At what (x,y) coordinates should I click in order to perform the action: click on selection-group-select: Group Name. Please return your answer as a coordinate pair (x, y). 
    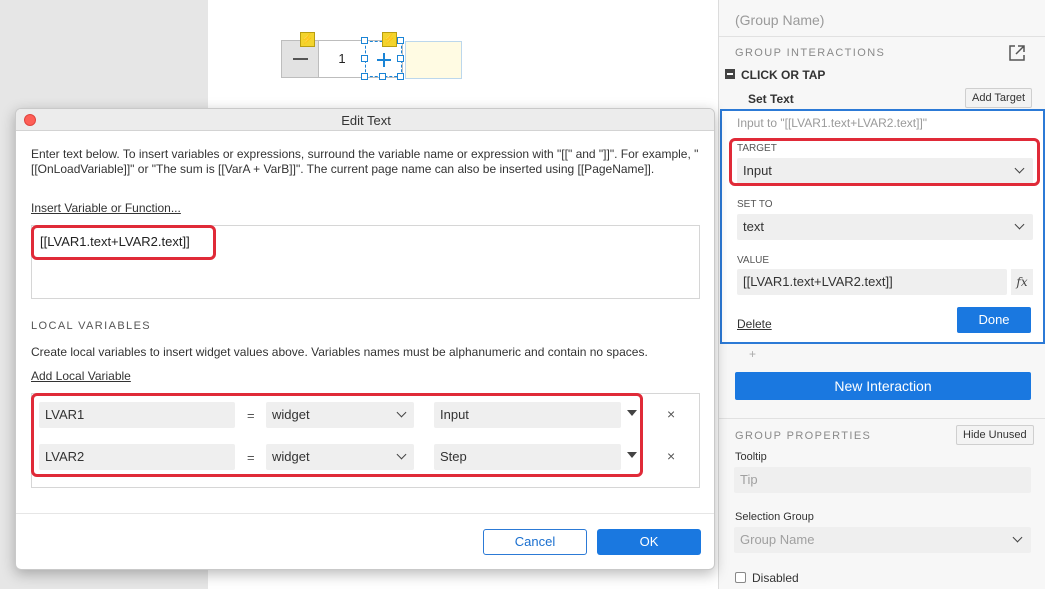
    Looking at the image, I should click on (882, 540).